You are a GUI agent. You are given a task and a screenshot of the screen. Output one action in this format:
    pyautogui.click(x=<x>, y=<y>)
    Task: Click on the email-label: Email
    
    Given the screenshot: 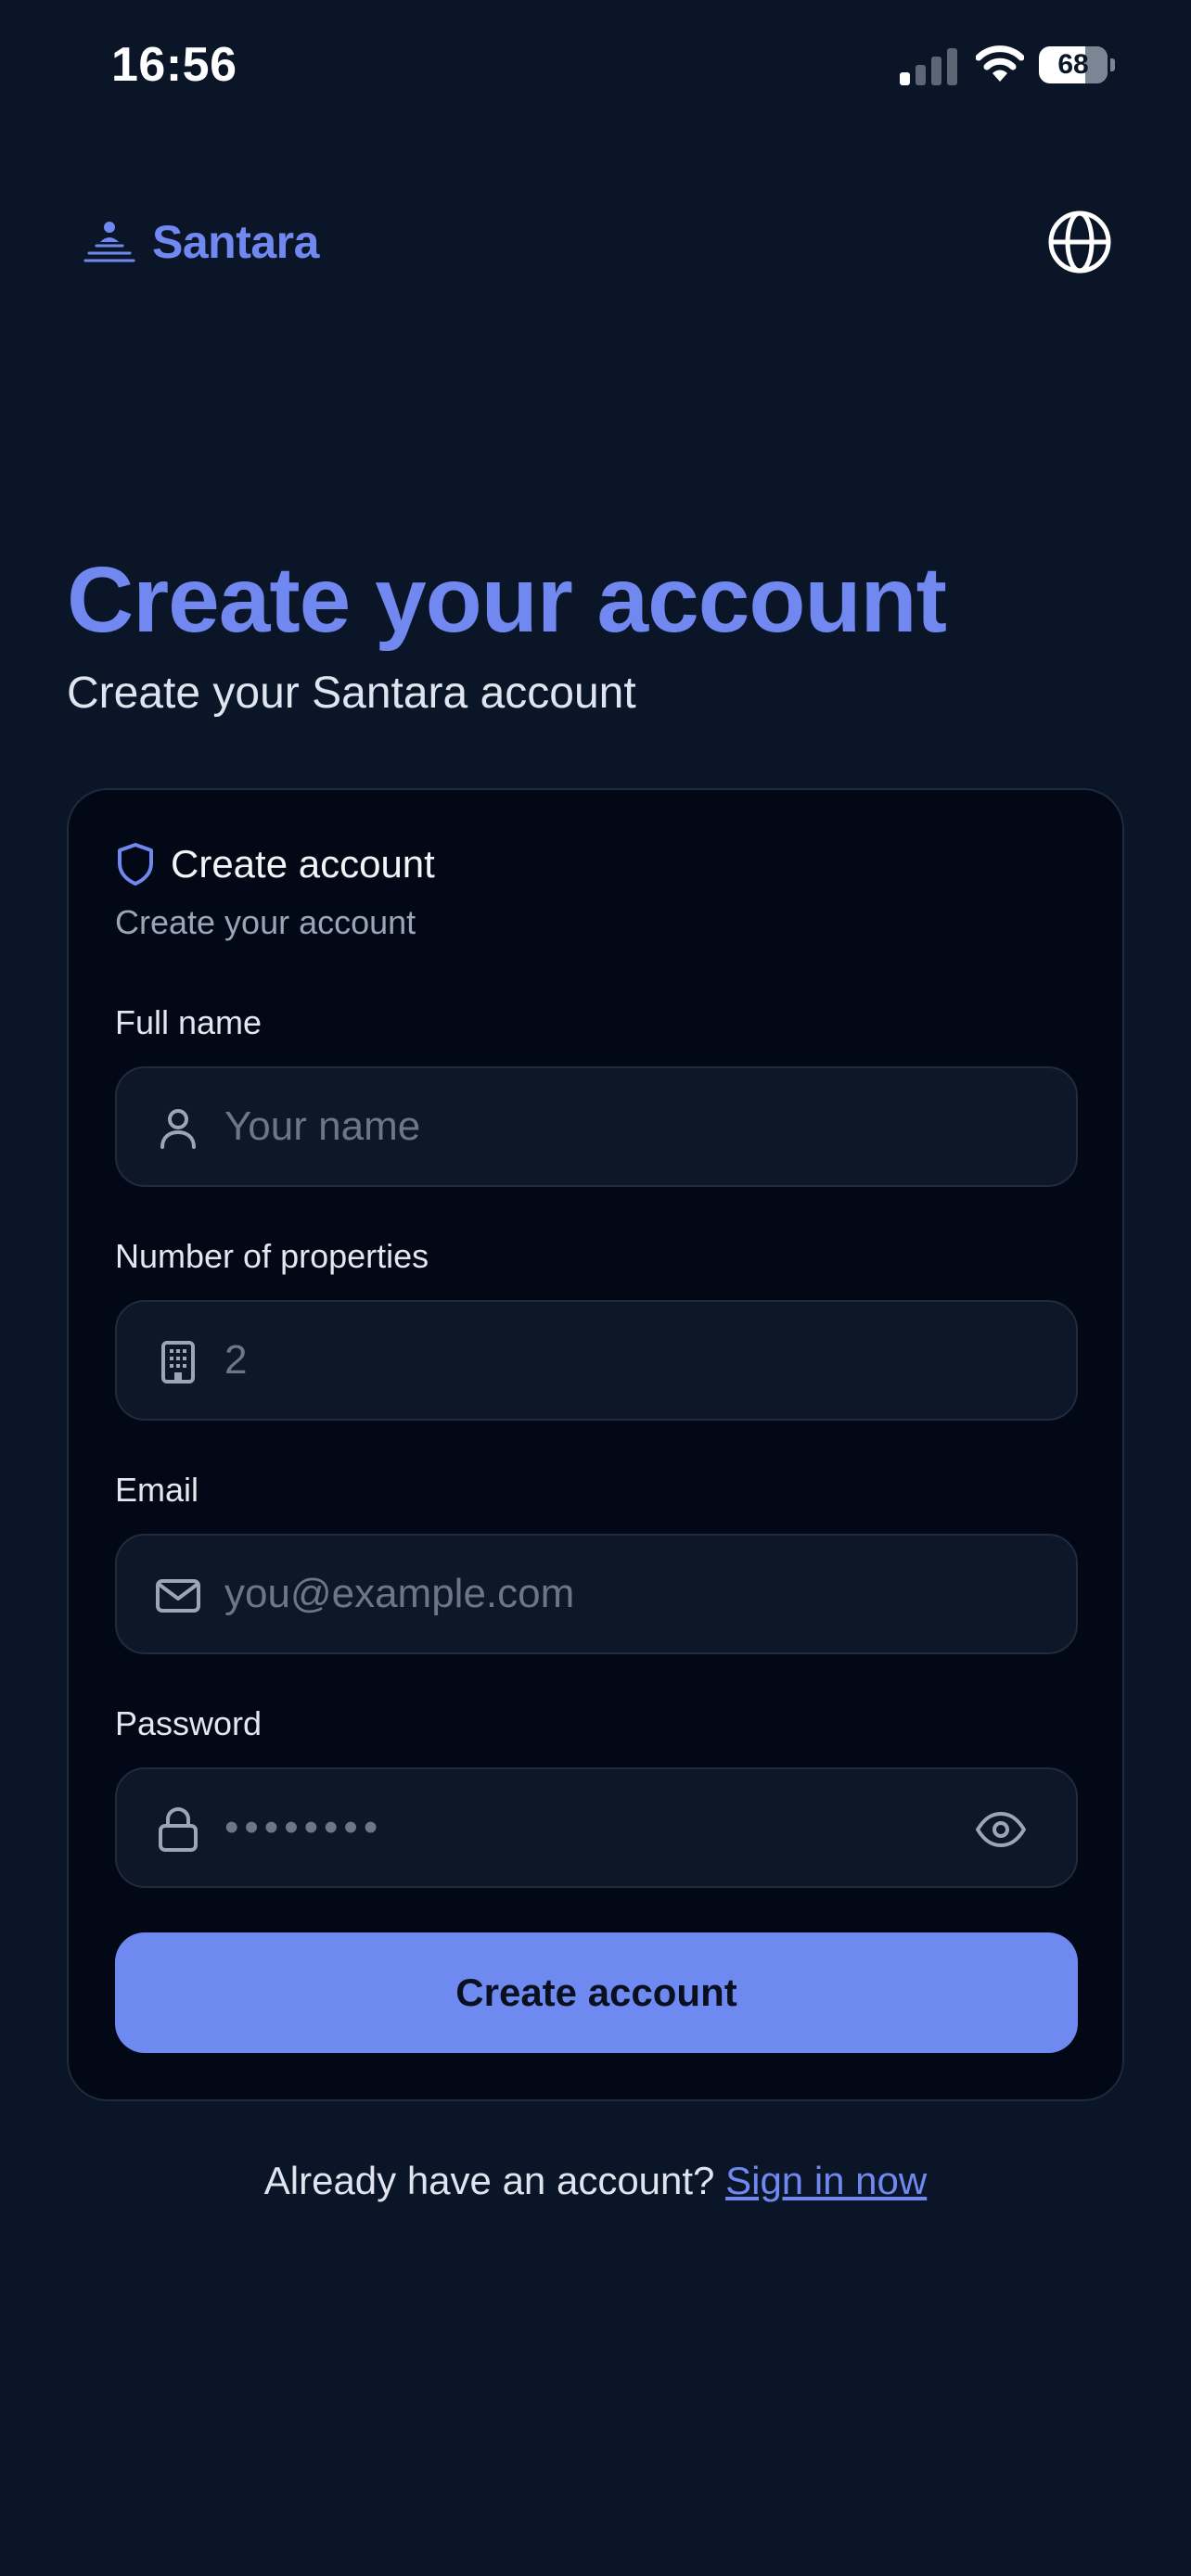 What is the action you would take?
    pyautogui.click(x=157, y=1490)
    